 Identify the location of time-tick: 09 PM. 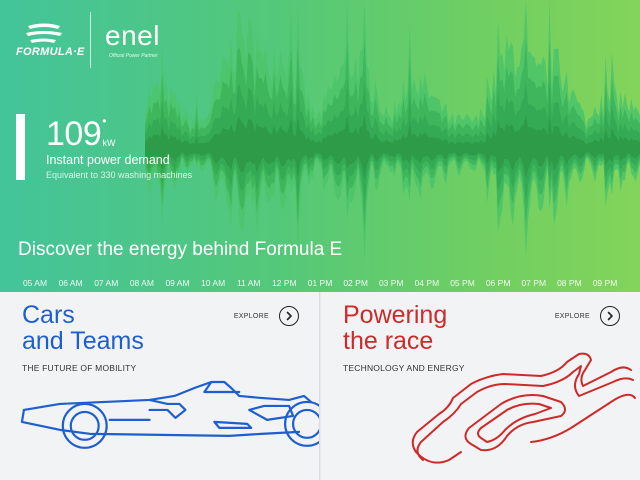
(605, 283).